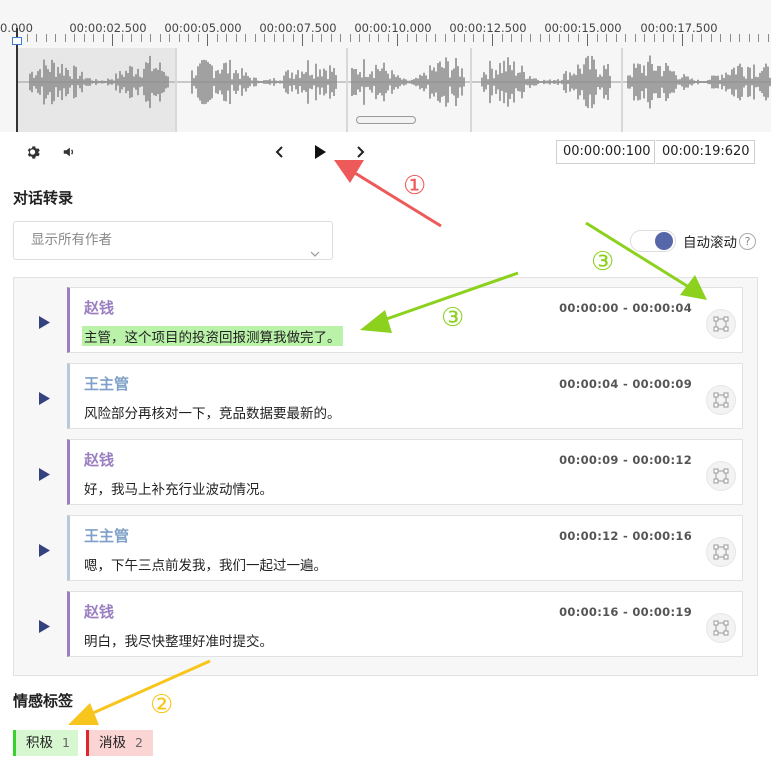 This screenshot has width=771, height=770. Describe the element at coordinates (39, 743) in the screenshot. I see `tag-label: 积极` at that location.